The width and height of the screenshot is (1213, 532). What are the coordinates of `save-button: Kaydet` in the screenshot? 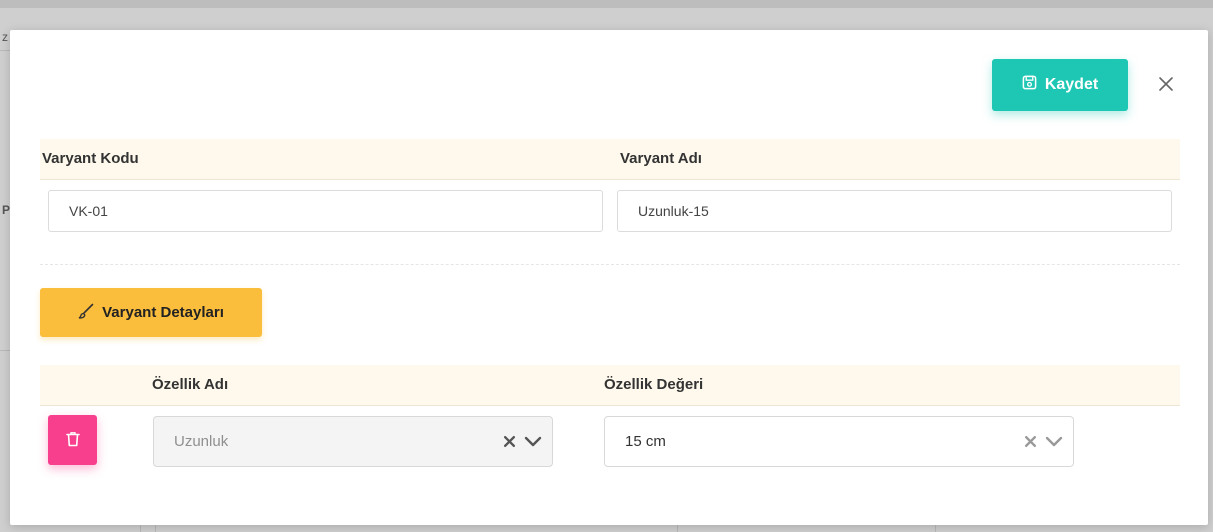 It's located at (1060, 85).